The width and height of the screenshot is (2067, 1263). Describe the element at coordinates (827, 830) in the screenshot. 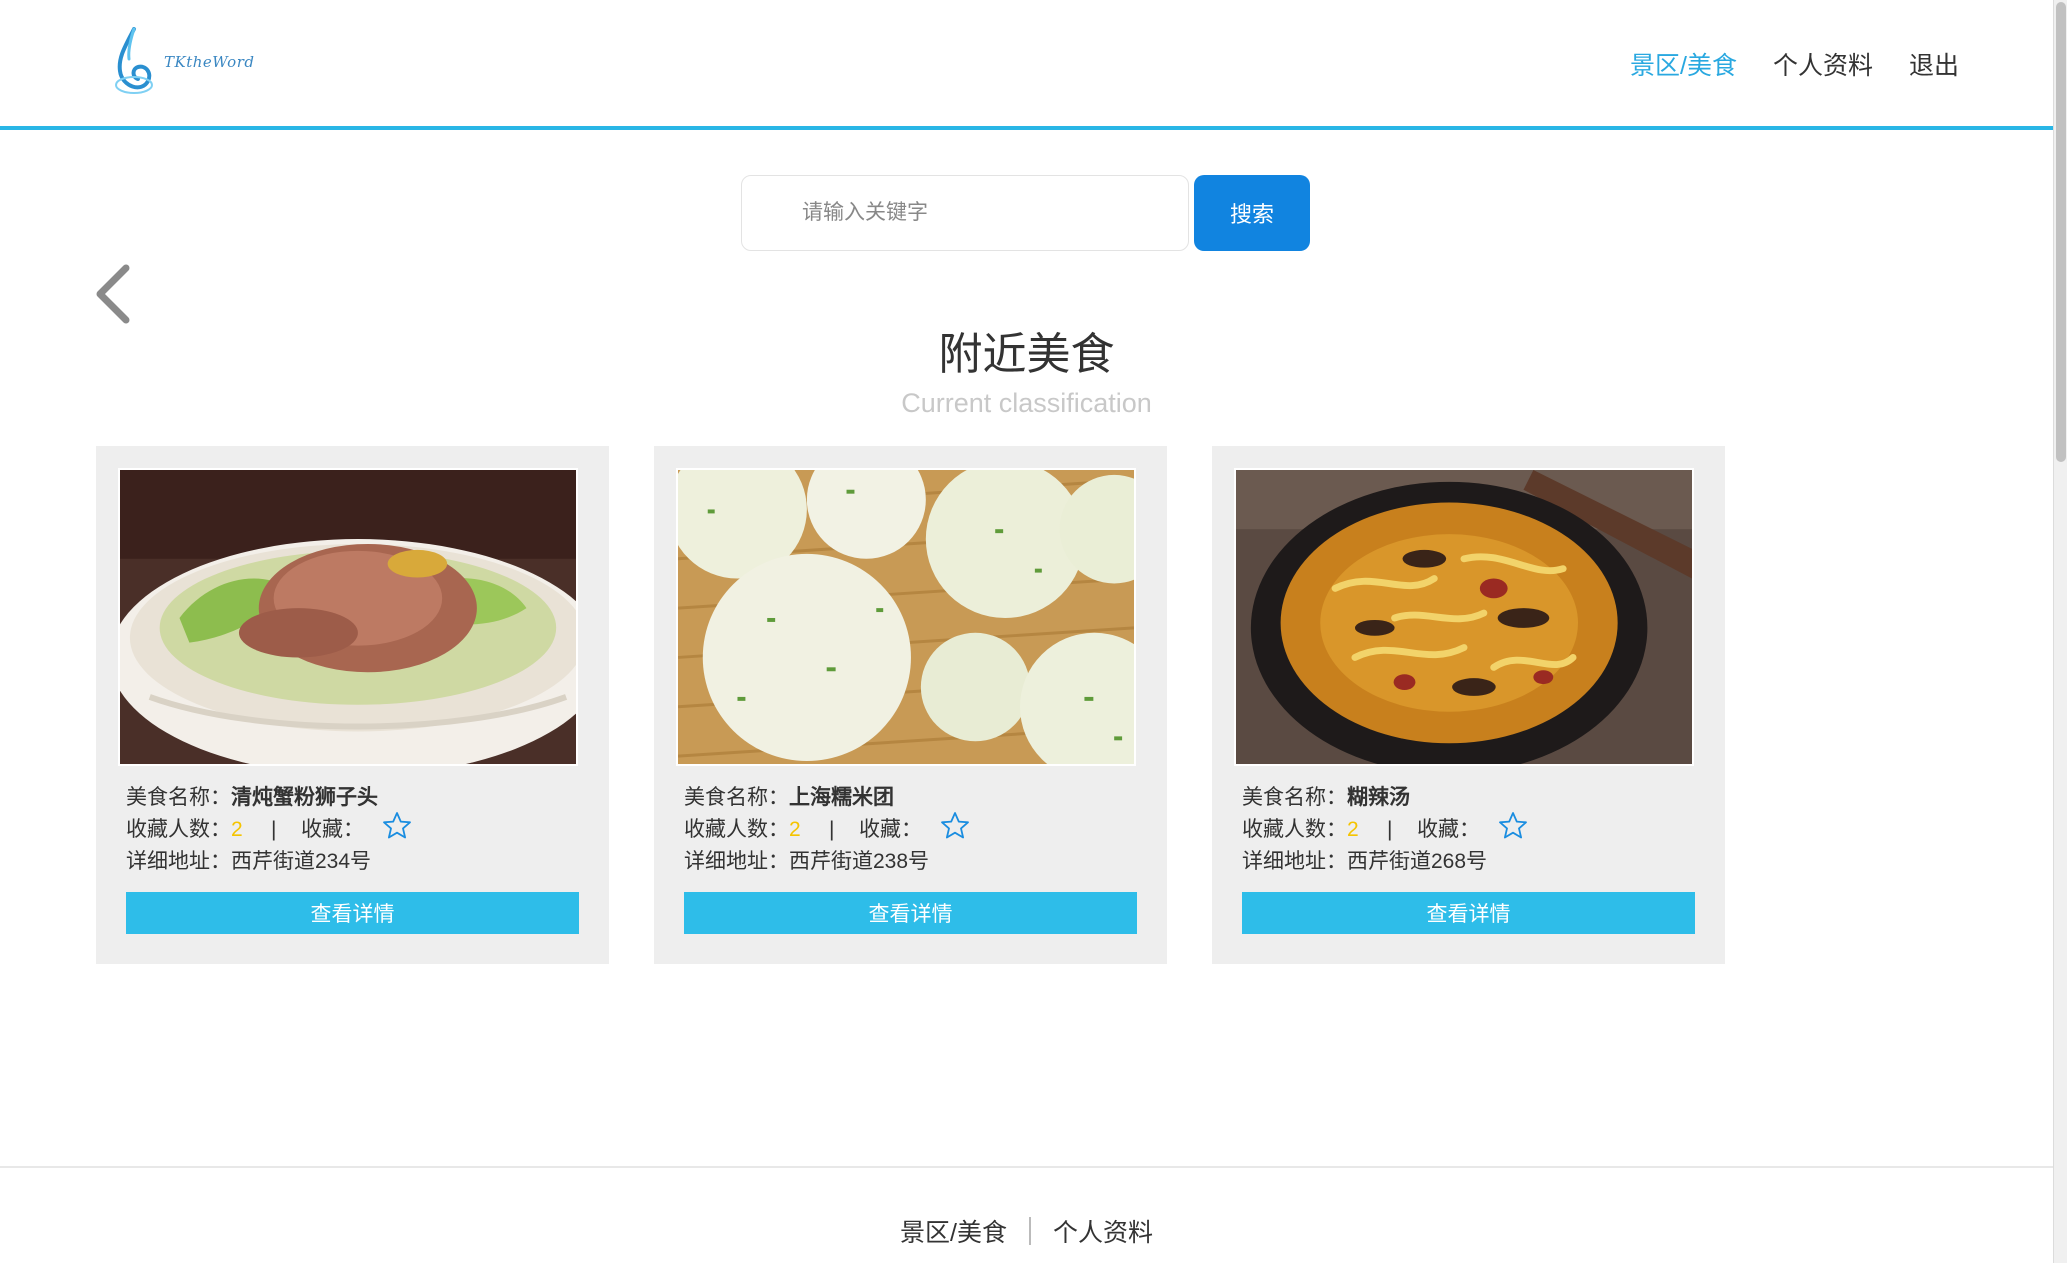

I see `food-info: 美食名称：上海糯米团 收藏人数：2 | 收藏： 详细地址：西芹街道238号` at that location.